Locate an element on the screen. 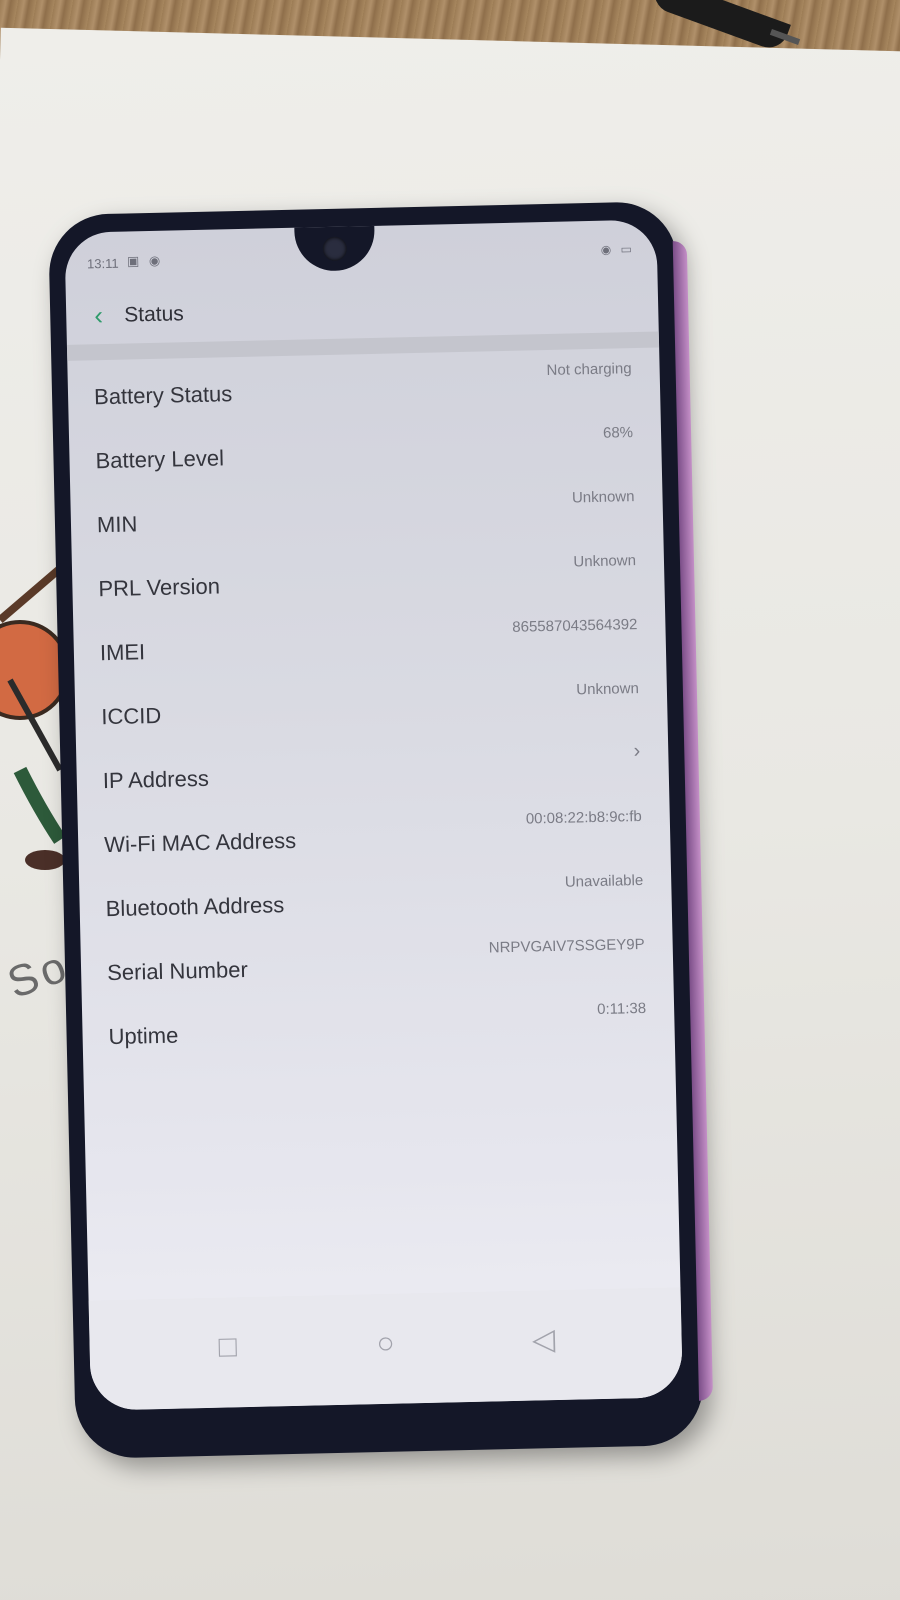 This screenshot has height=1600, width=900. row-label: IMEI is located at coordinates (122, 652).